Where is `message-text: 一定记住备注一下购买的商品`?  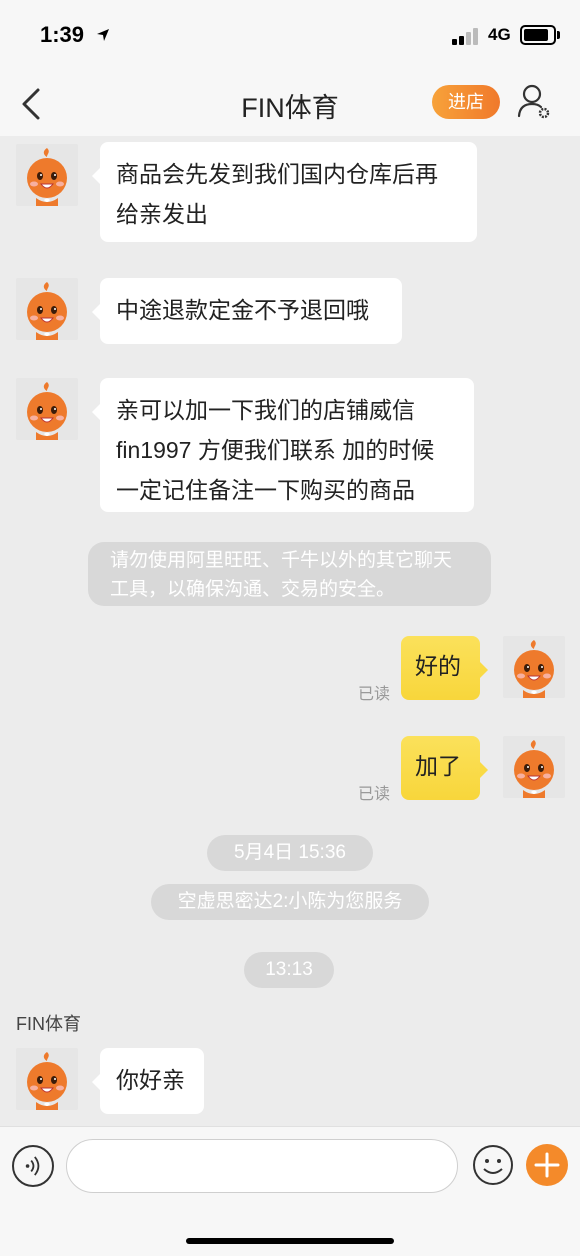 message-text: 一定记住备注一下购买的商品 is located at coordinates (265, 490).